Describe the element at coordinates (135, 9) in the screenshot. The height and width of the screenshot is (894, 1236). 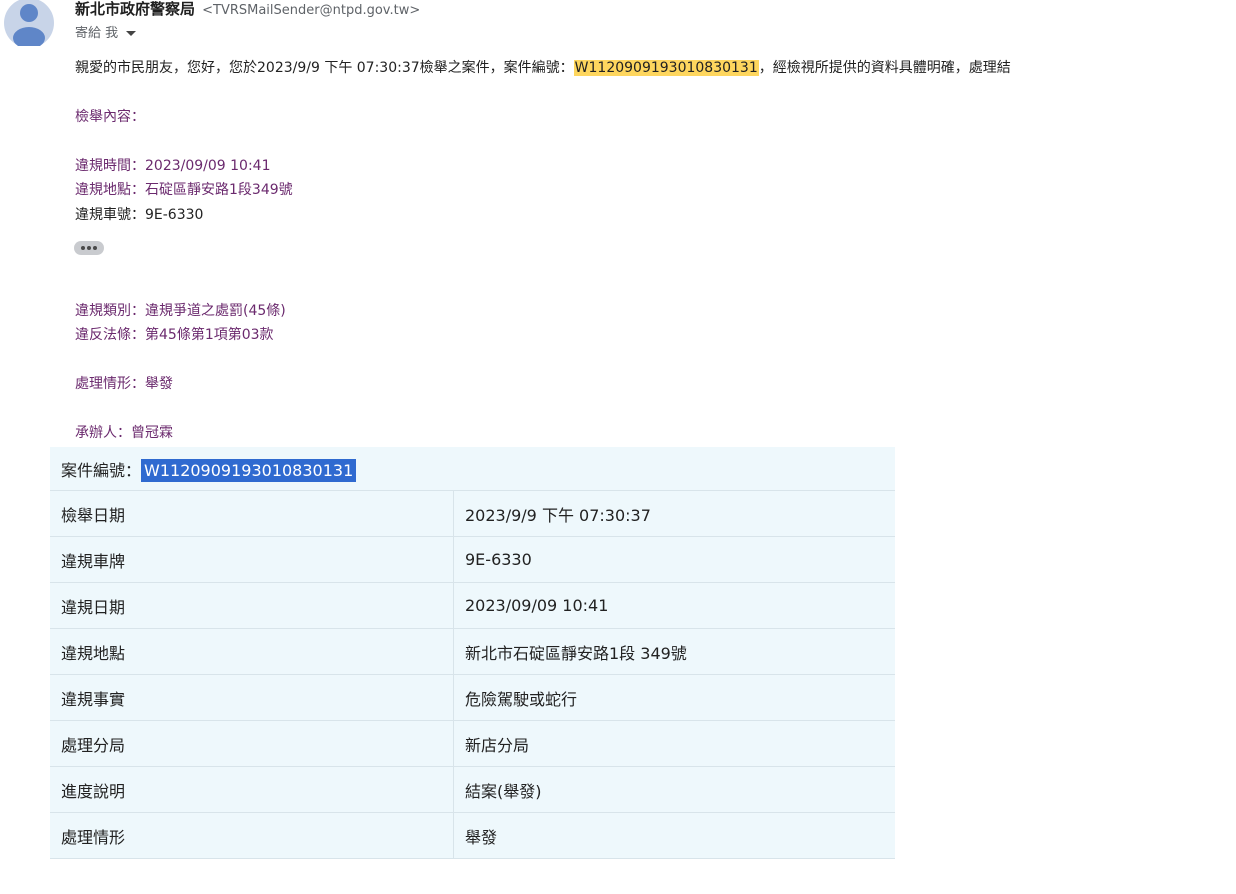
I see `sender-name: 新北市政府警察局` at that location.